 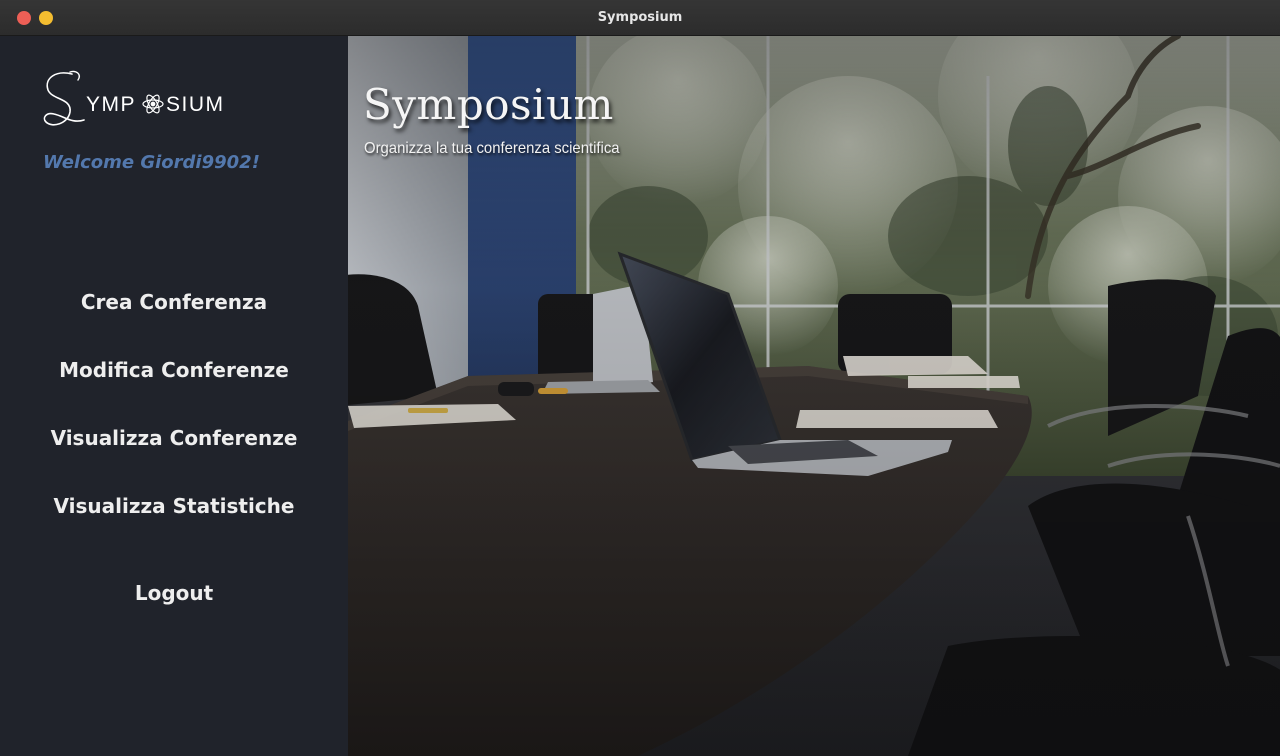 I want to click on modifica-conferenze-button: Modifica Conferenze, so click(x=174, y=370).